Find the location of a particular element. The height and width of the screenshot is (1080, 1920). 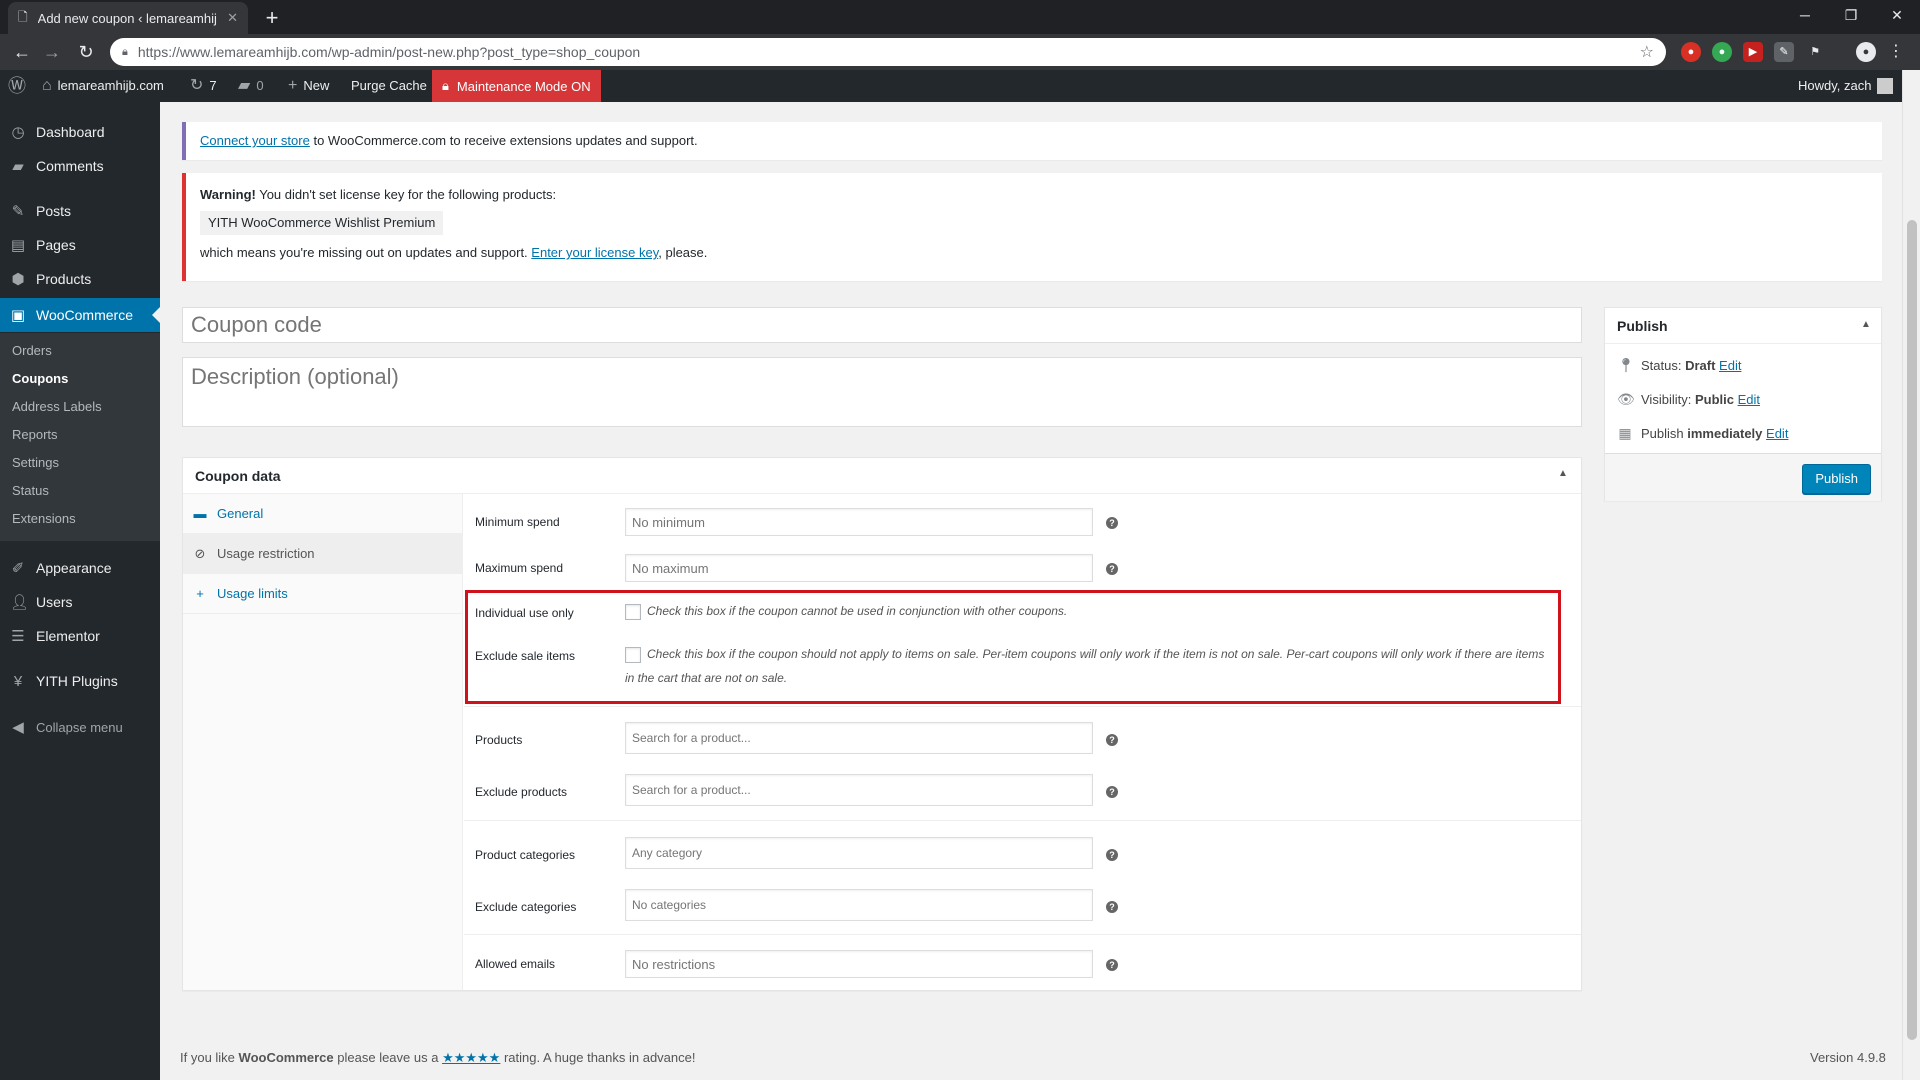

extension-red-icon: ● is located at coordinates (1691, 52).